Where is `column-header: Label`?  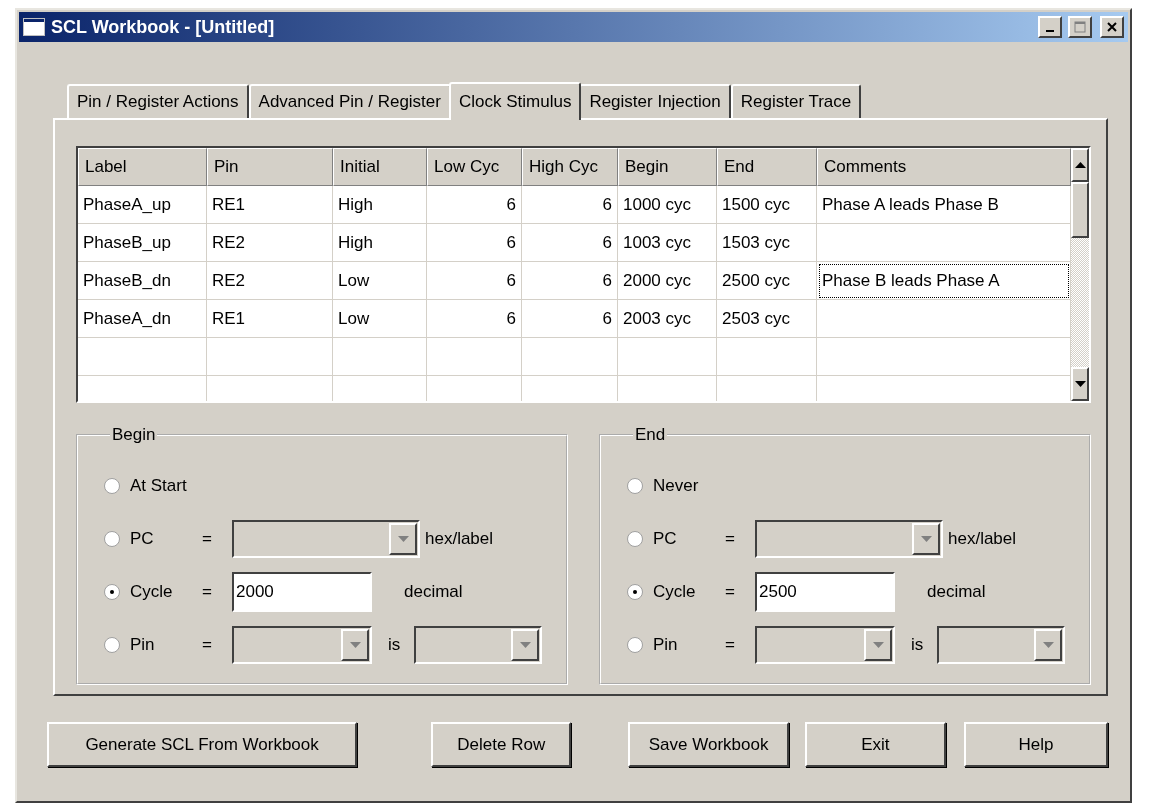
column-header: Label is located at coordinates (142, 167).